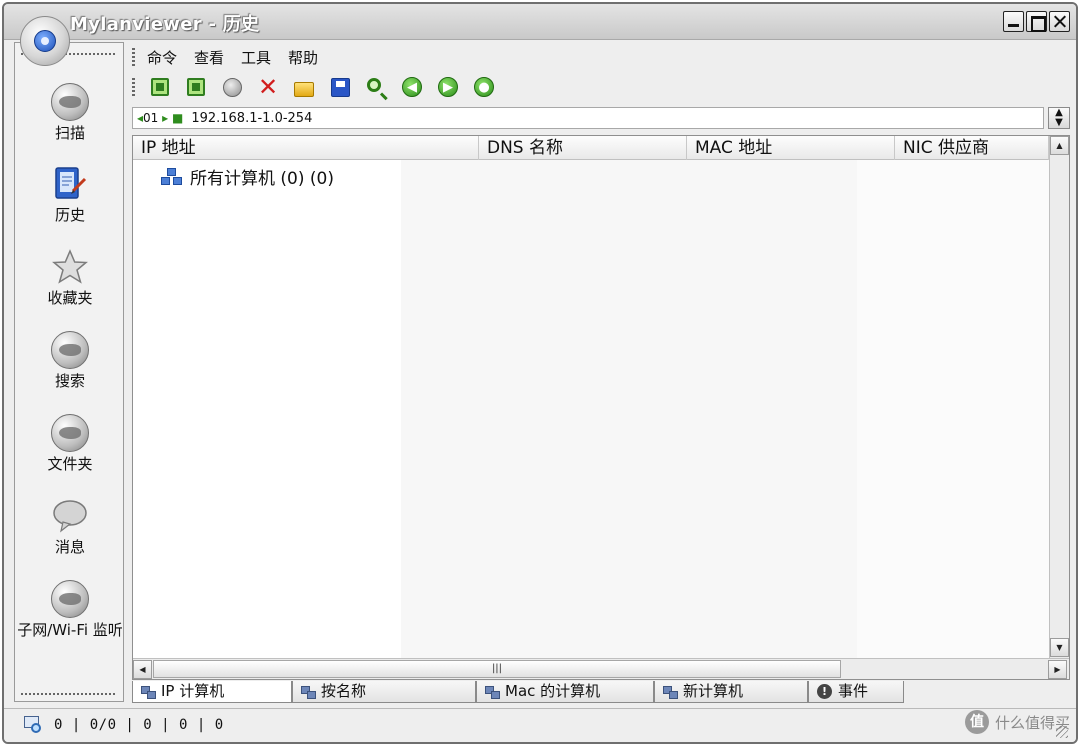  Describe the element at coordinates (70, 350) in the screenshot. I see `search-globe-icon` at that location.